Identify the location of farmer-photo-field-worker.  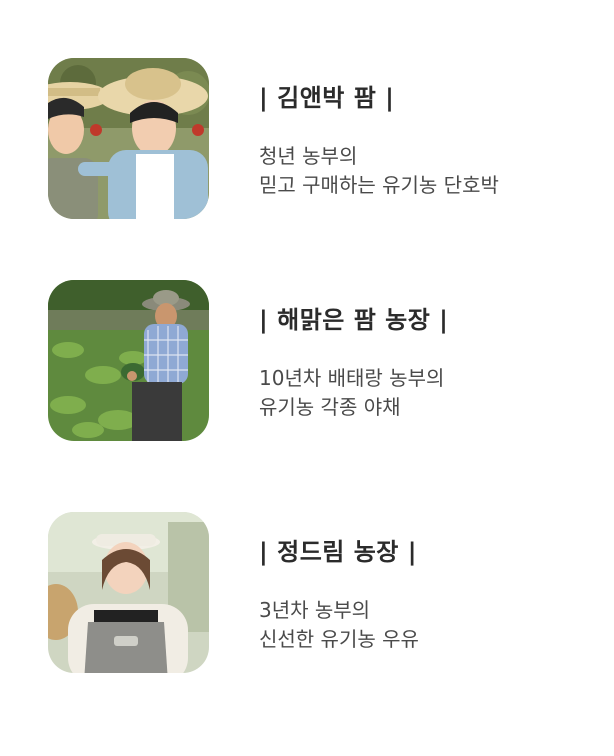
(128, 360).